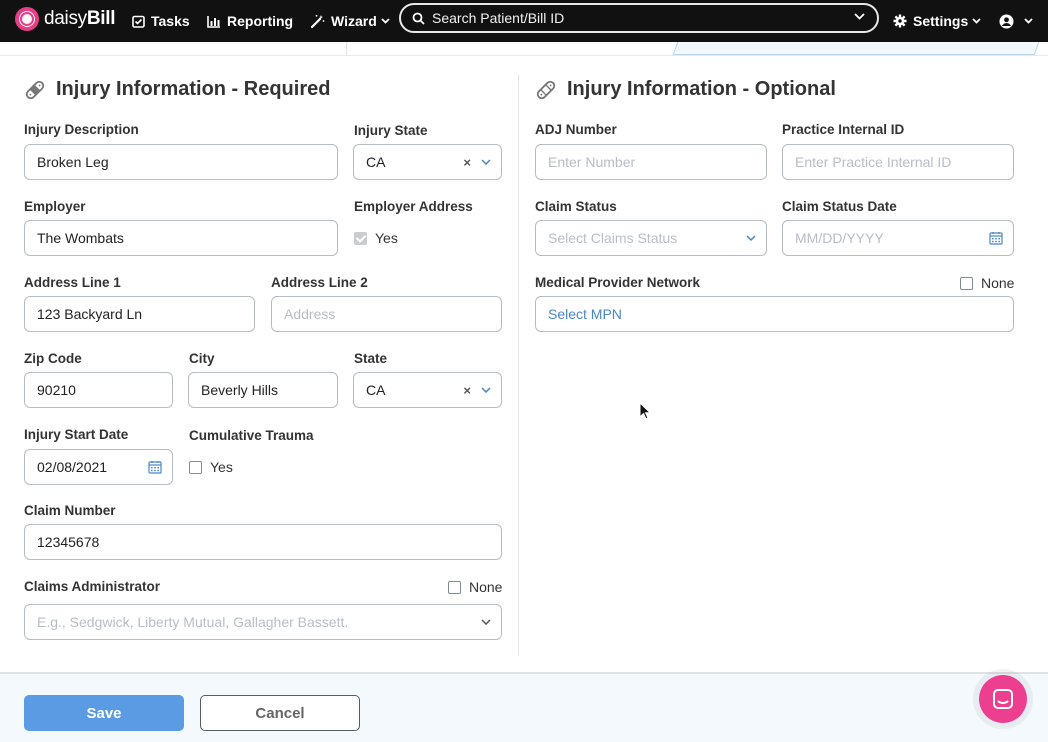 This screenshot has width=1048, height=742. Describe the element at coordinates (618, 282) in the screenshot. I see `medical-provider-network-label: Medical Provider Network` at that location.